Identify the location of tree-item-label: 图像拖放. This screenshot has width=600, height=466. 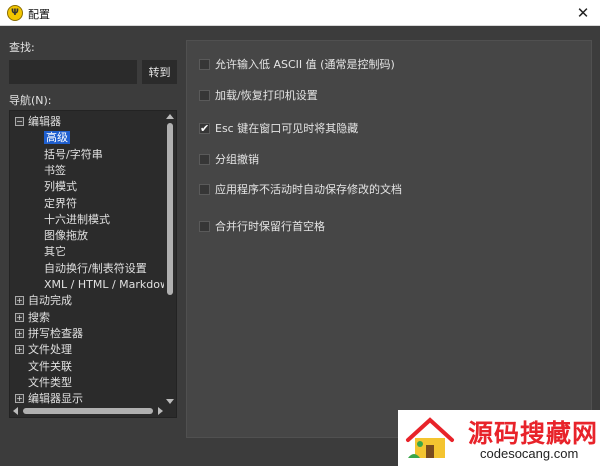
(66, 236).